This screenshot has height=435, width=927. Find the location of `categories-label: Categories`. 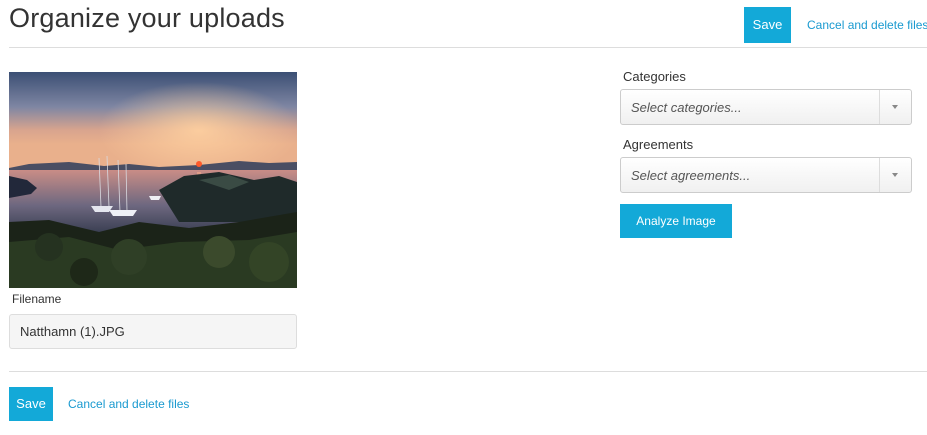

categories-label: Categories is located at coordinates (654, 76).